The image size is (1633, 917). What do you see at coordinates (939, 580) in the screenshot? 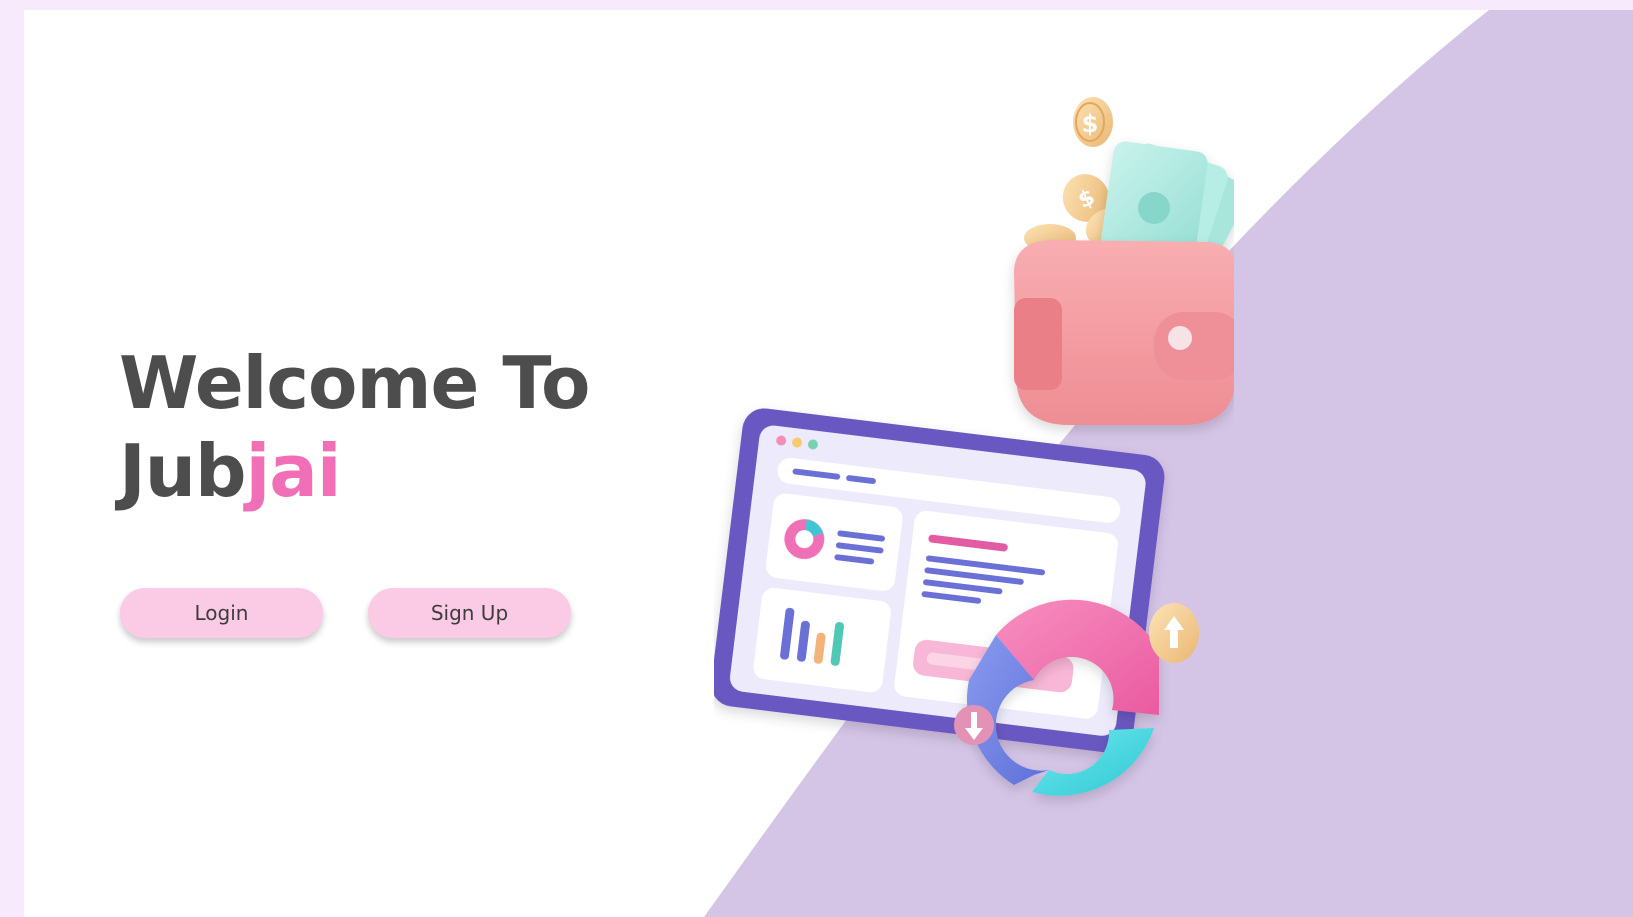
I see `dashboard-tablet-icon` at bounding box center [939, 580].